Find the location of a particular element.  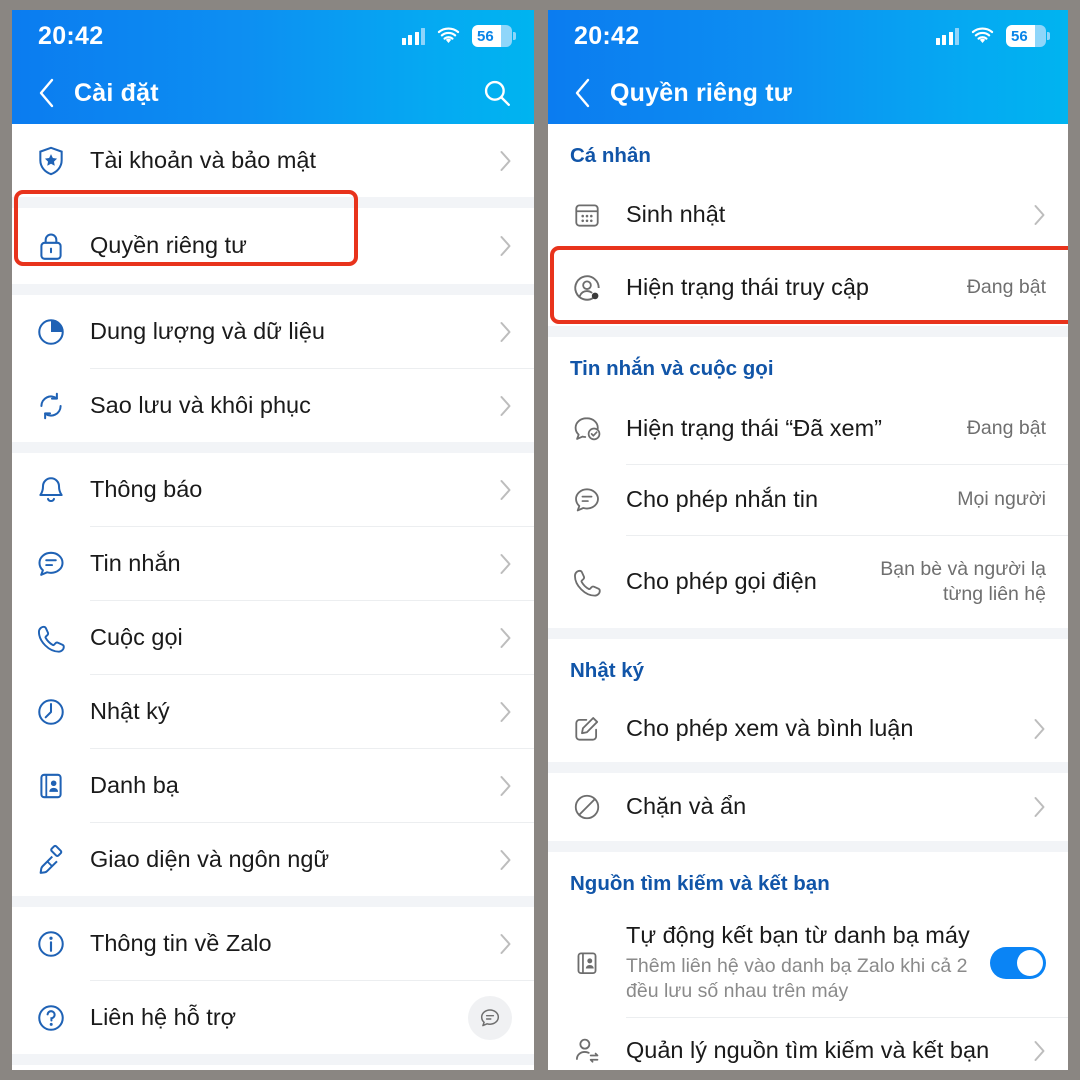

settings-row-about-zalo: Thông tin về Zalo is located at coordinates (273, 943).